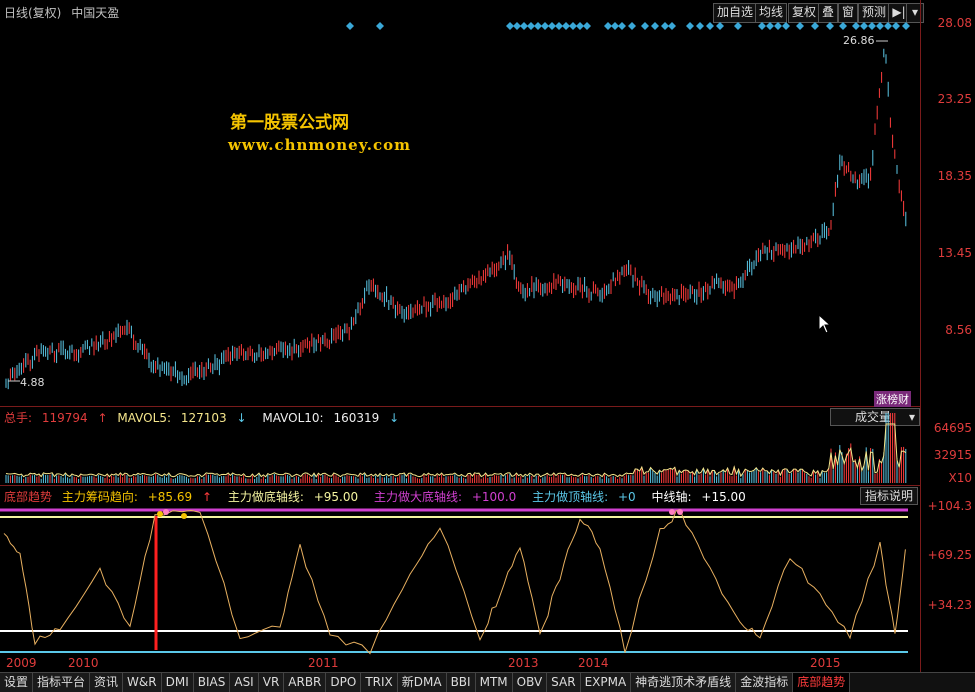  What do you see at coordinates (949, 555) in the screenshot?
I see `indicator-tick: +69.25` at bounding box center [949, 555].